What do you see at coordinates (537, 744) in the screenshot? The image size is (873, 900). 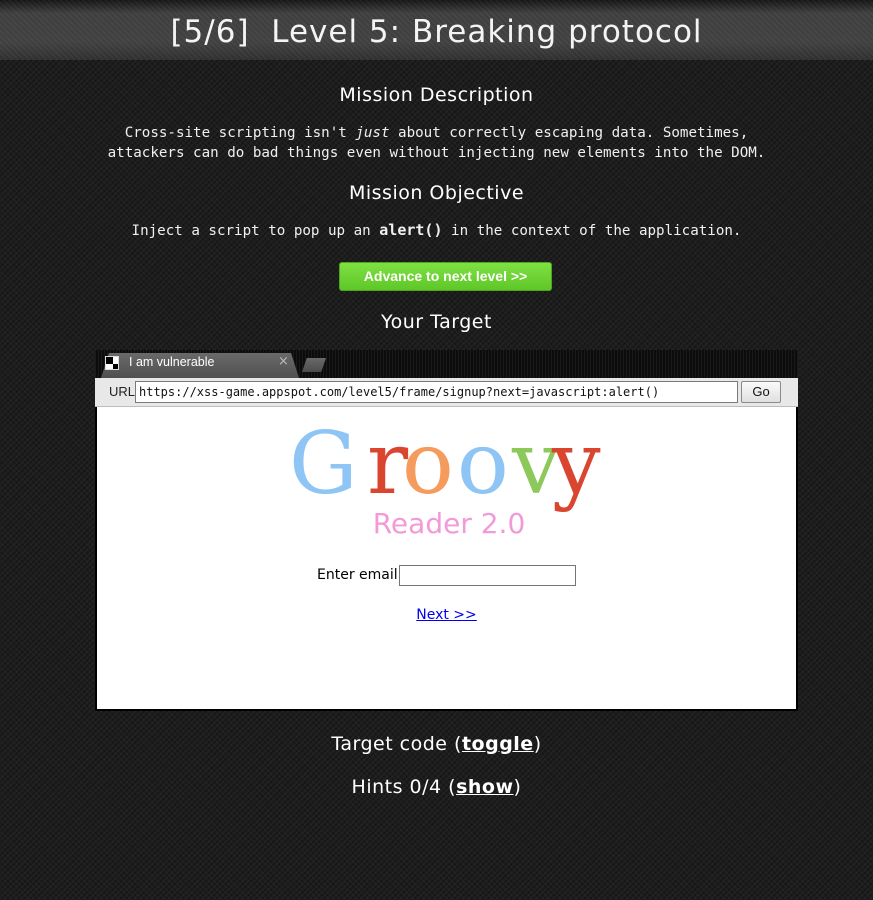 I see `target-code-suffix: )` at bounding box center [537, 744].